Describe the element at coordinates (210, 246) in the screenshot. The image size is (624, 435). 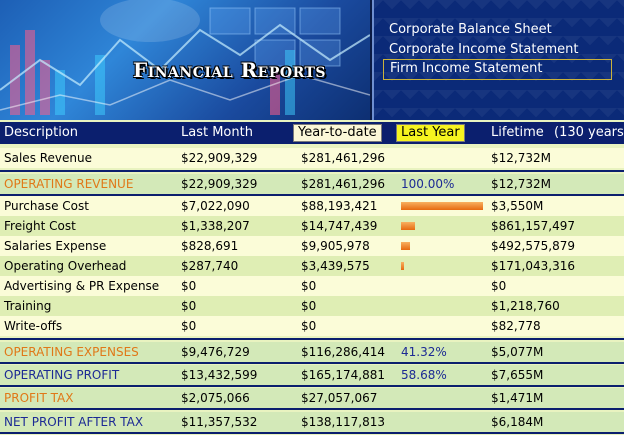
I see `cell-last-month: $828,691` at that location.